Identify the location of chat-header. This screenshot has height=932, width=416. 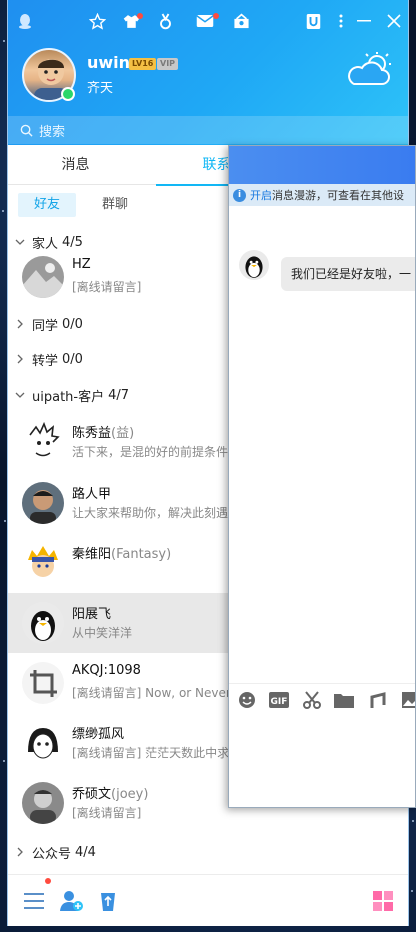
(322, 165).